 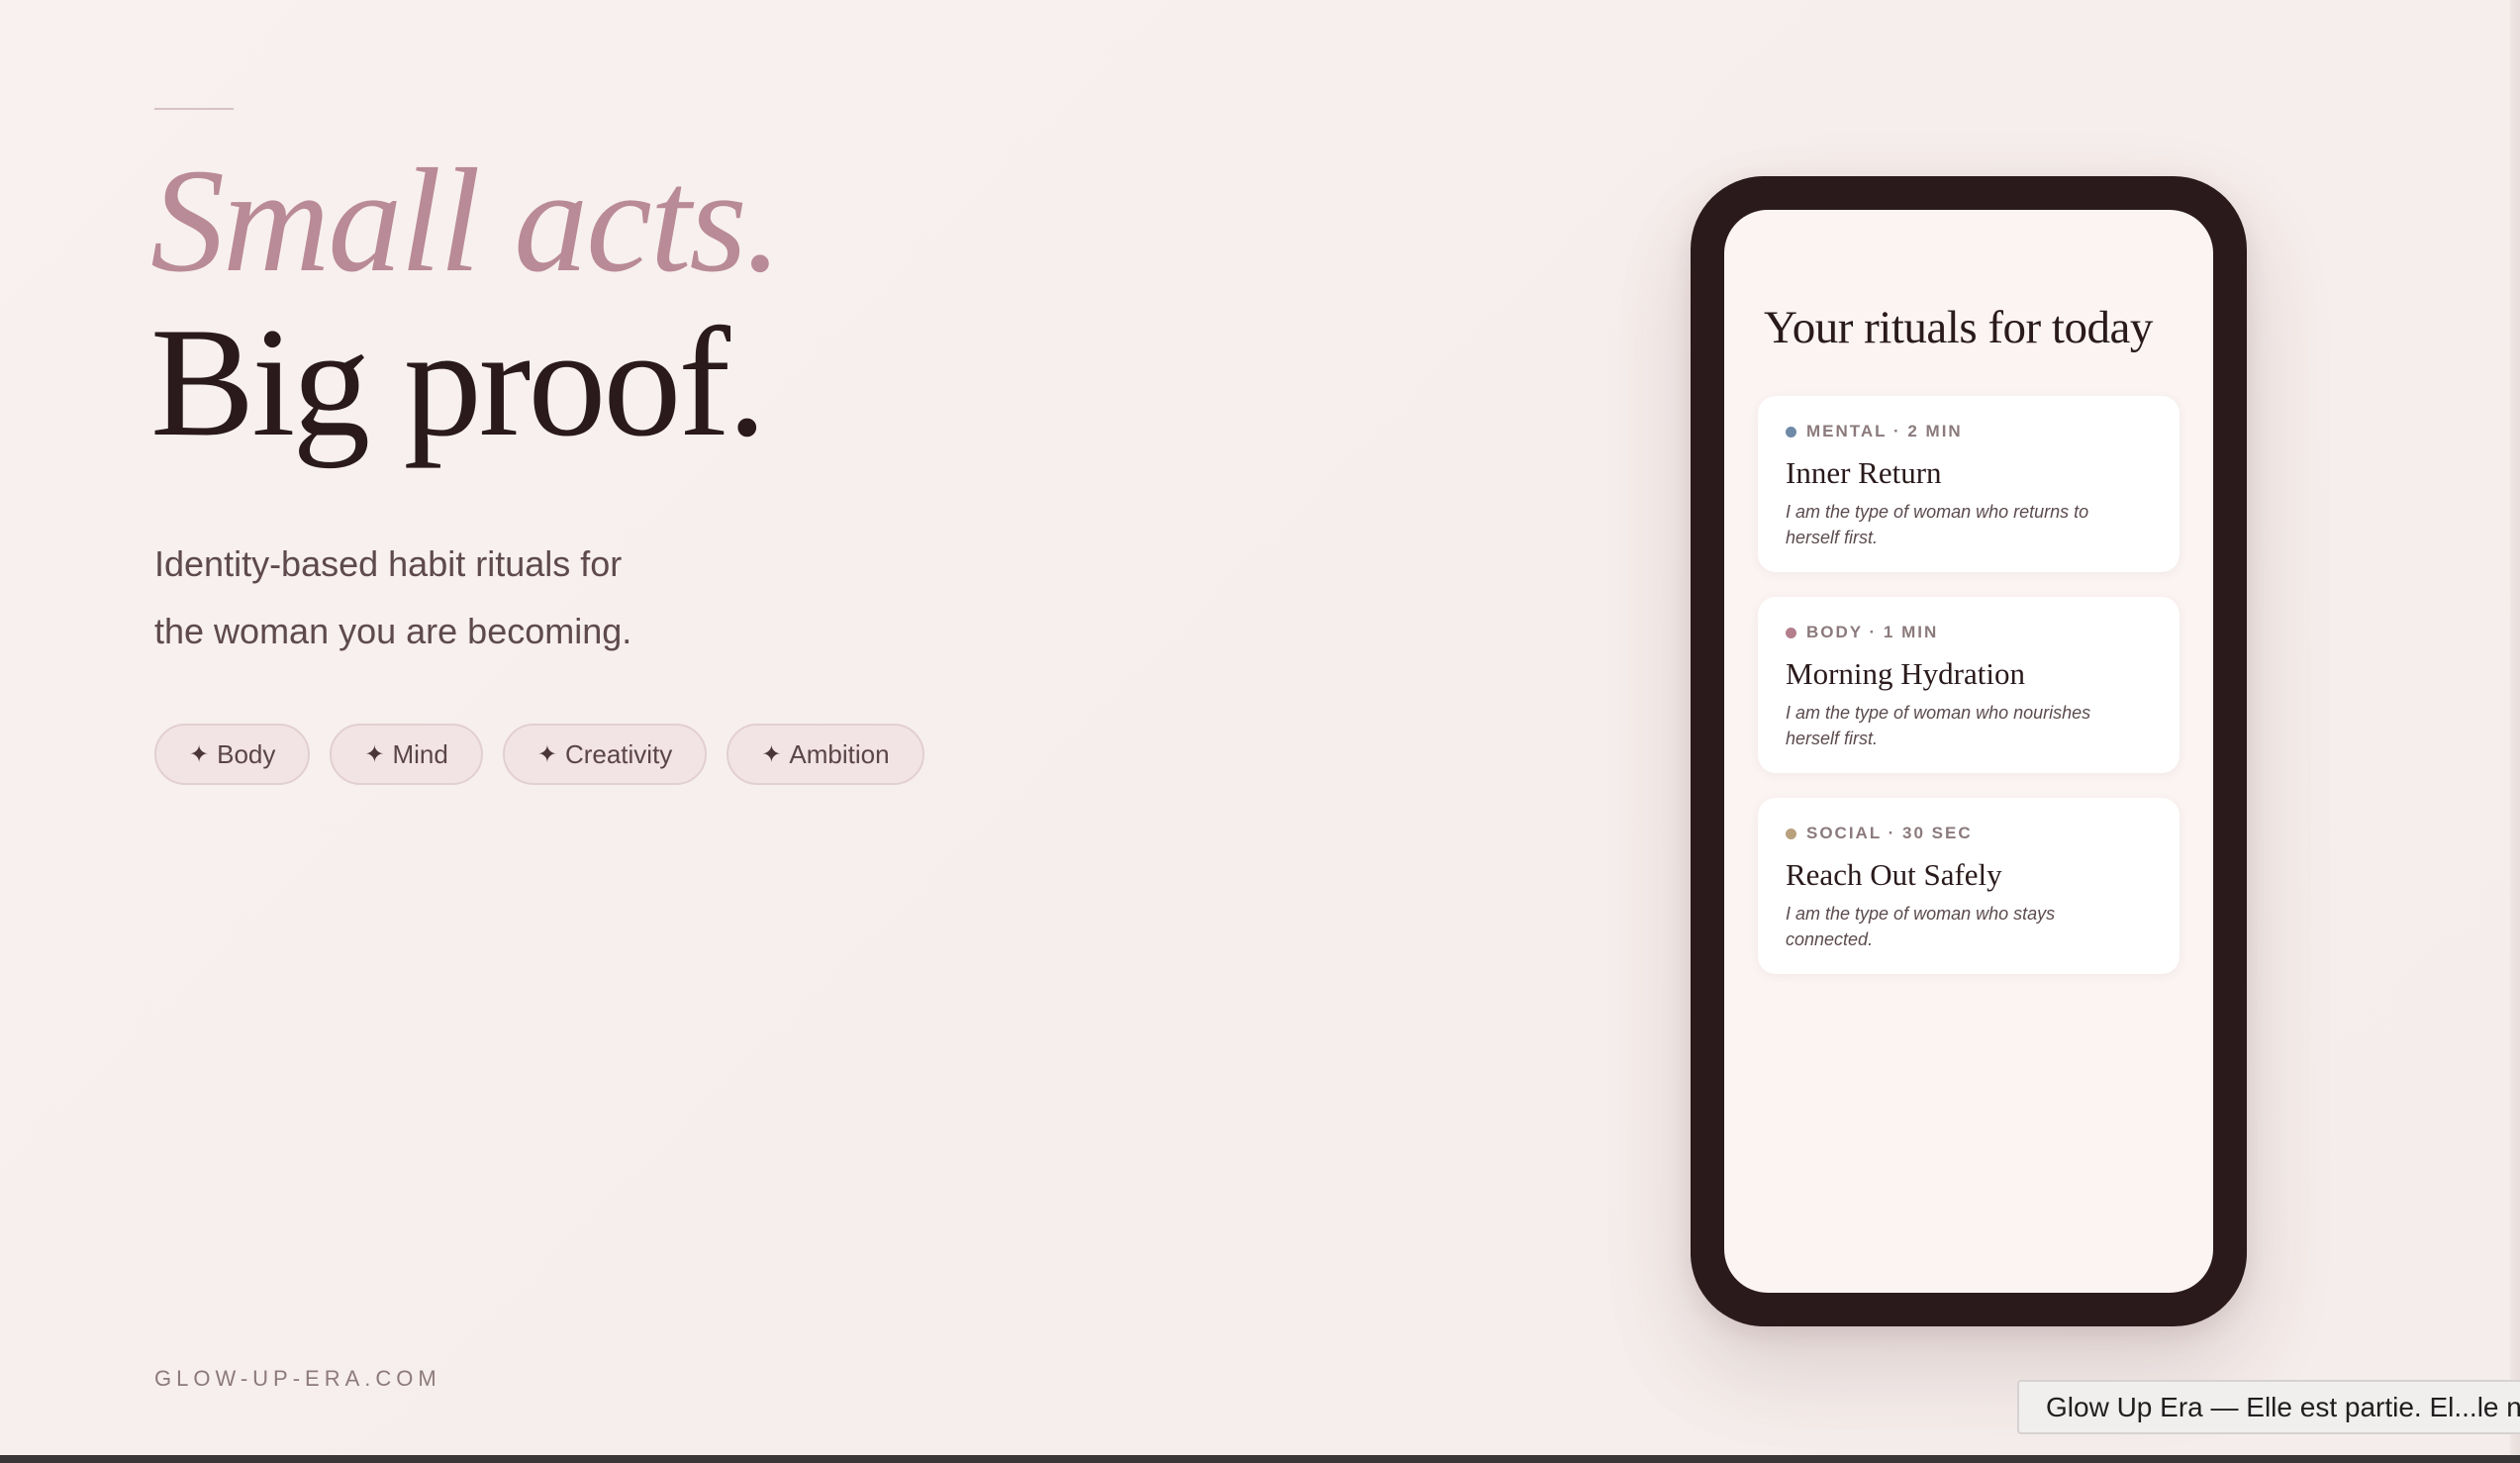 What do you see at coordinates (297, 1378) in the screenshot?
I see `site-url: GLOW-UP-ERA.COM` at bounding box center [297, 1378].